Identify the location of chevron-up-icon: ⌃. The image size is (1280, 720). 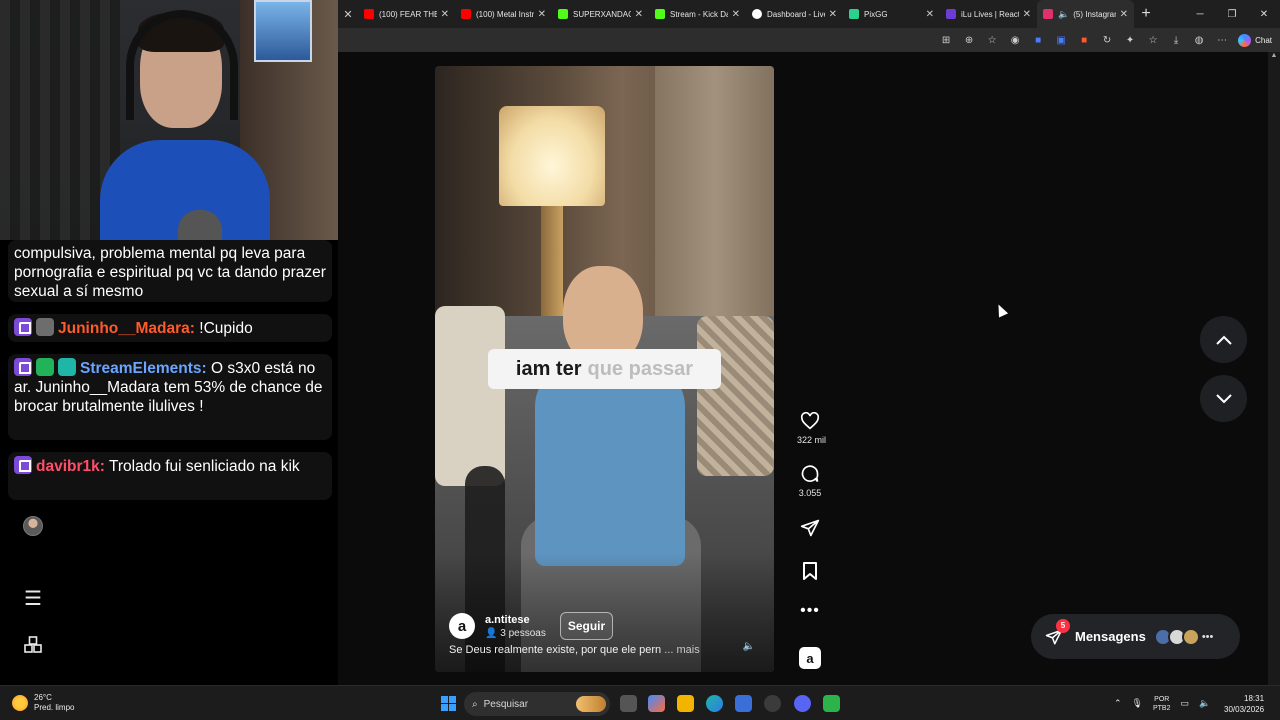
(1118, 703).